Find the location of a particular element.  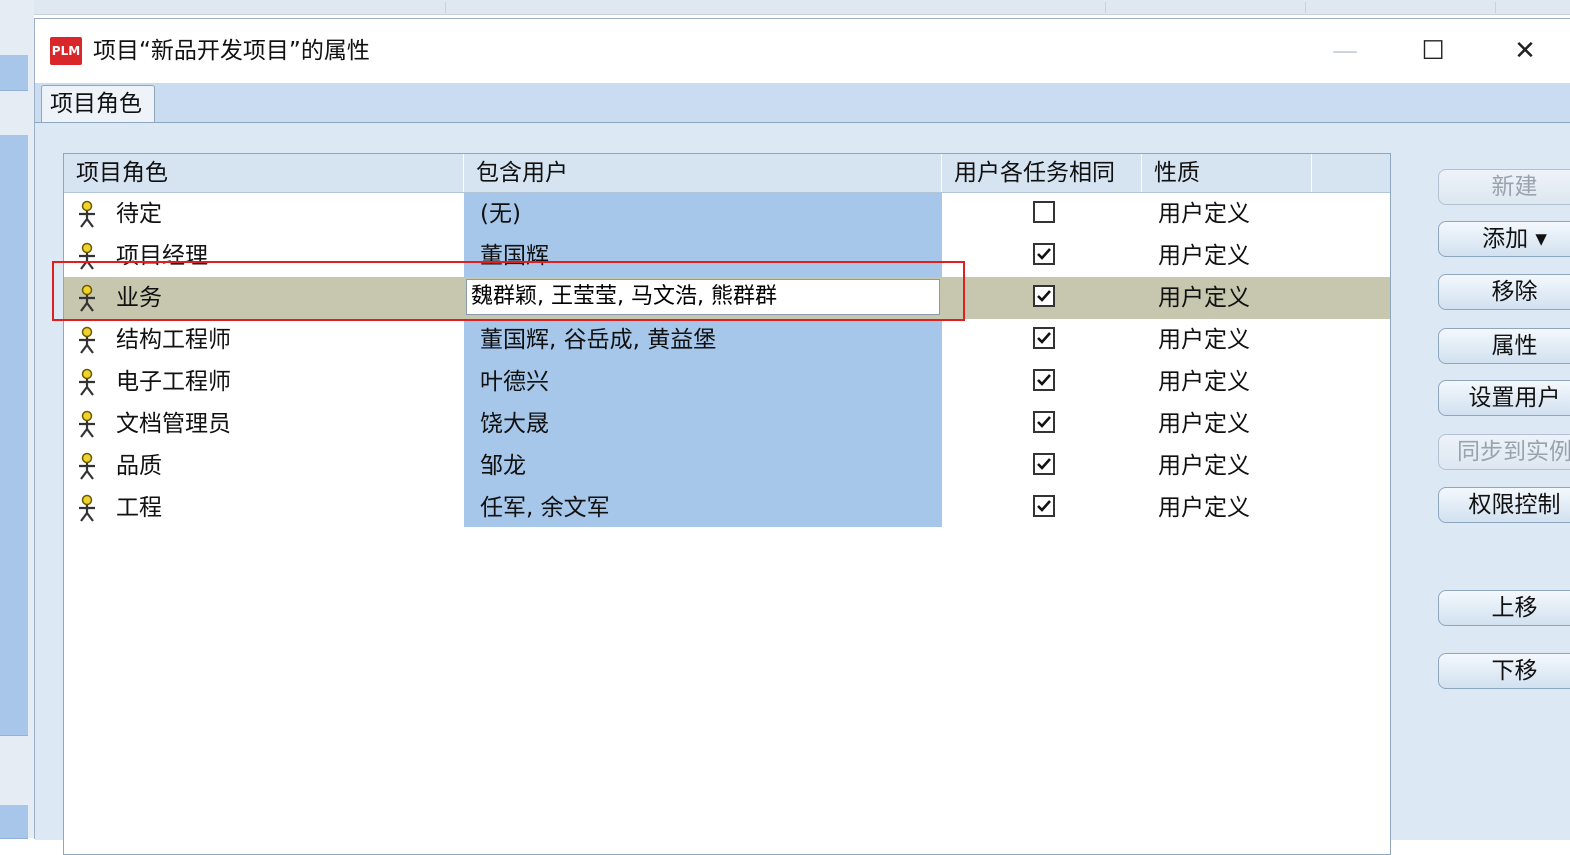

set-users-button: 设置用户 is located at coordinates (1504, 398).